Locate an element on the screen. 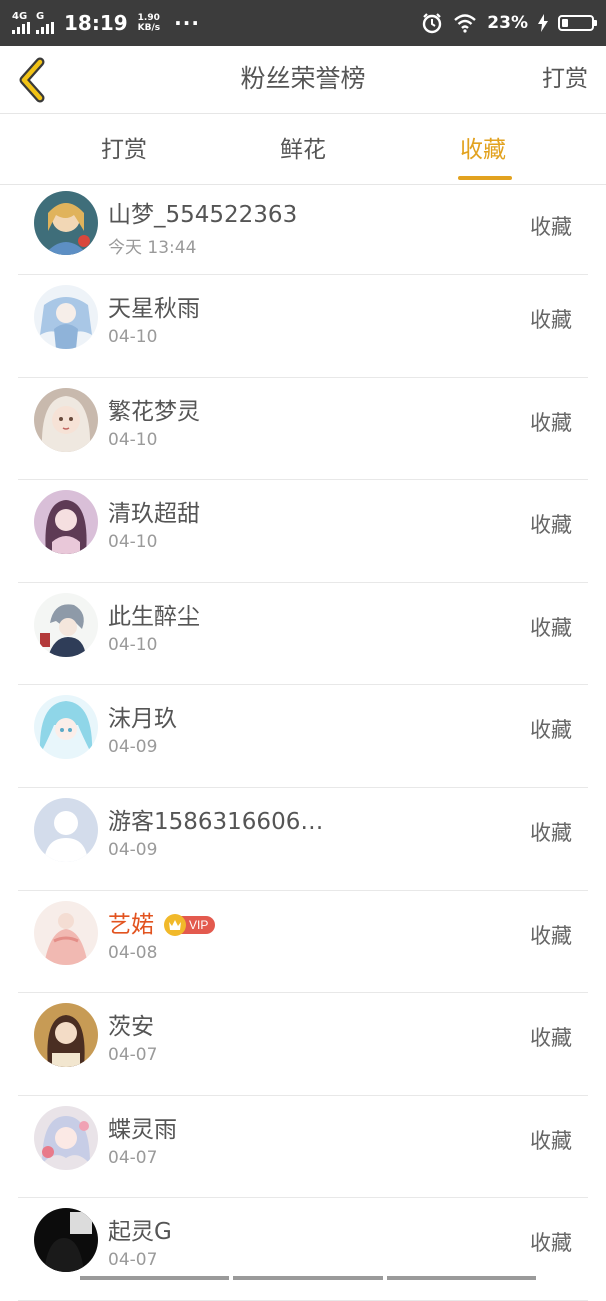  tab-reward: 打赏 is located at coordinates (124, 149).